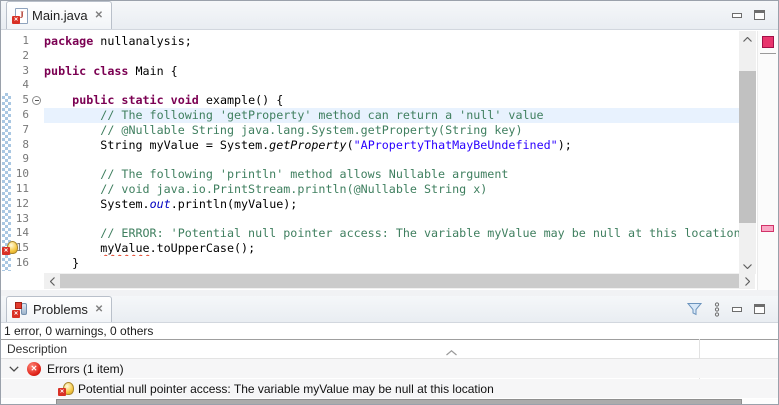 The width and height of the screenshot is (779, 405). What do you see at coordinates (14, 368) in the screenshot?
I see `chevron-down-icon` at bounding box center [14, 368].